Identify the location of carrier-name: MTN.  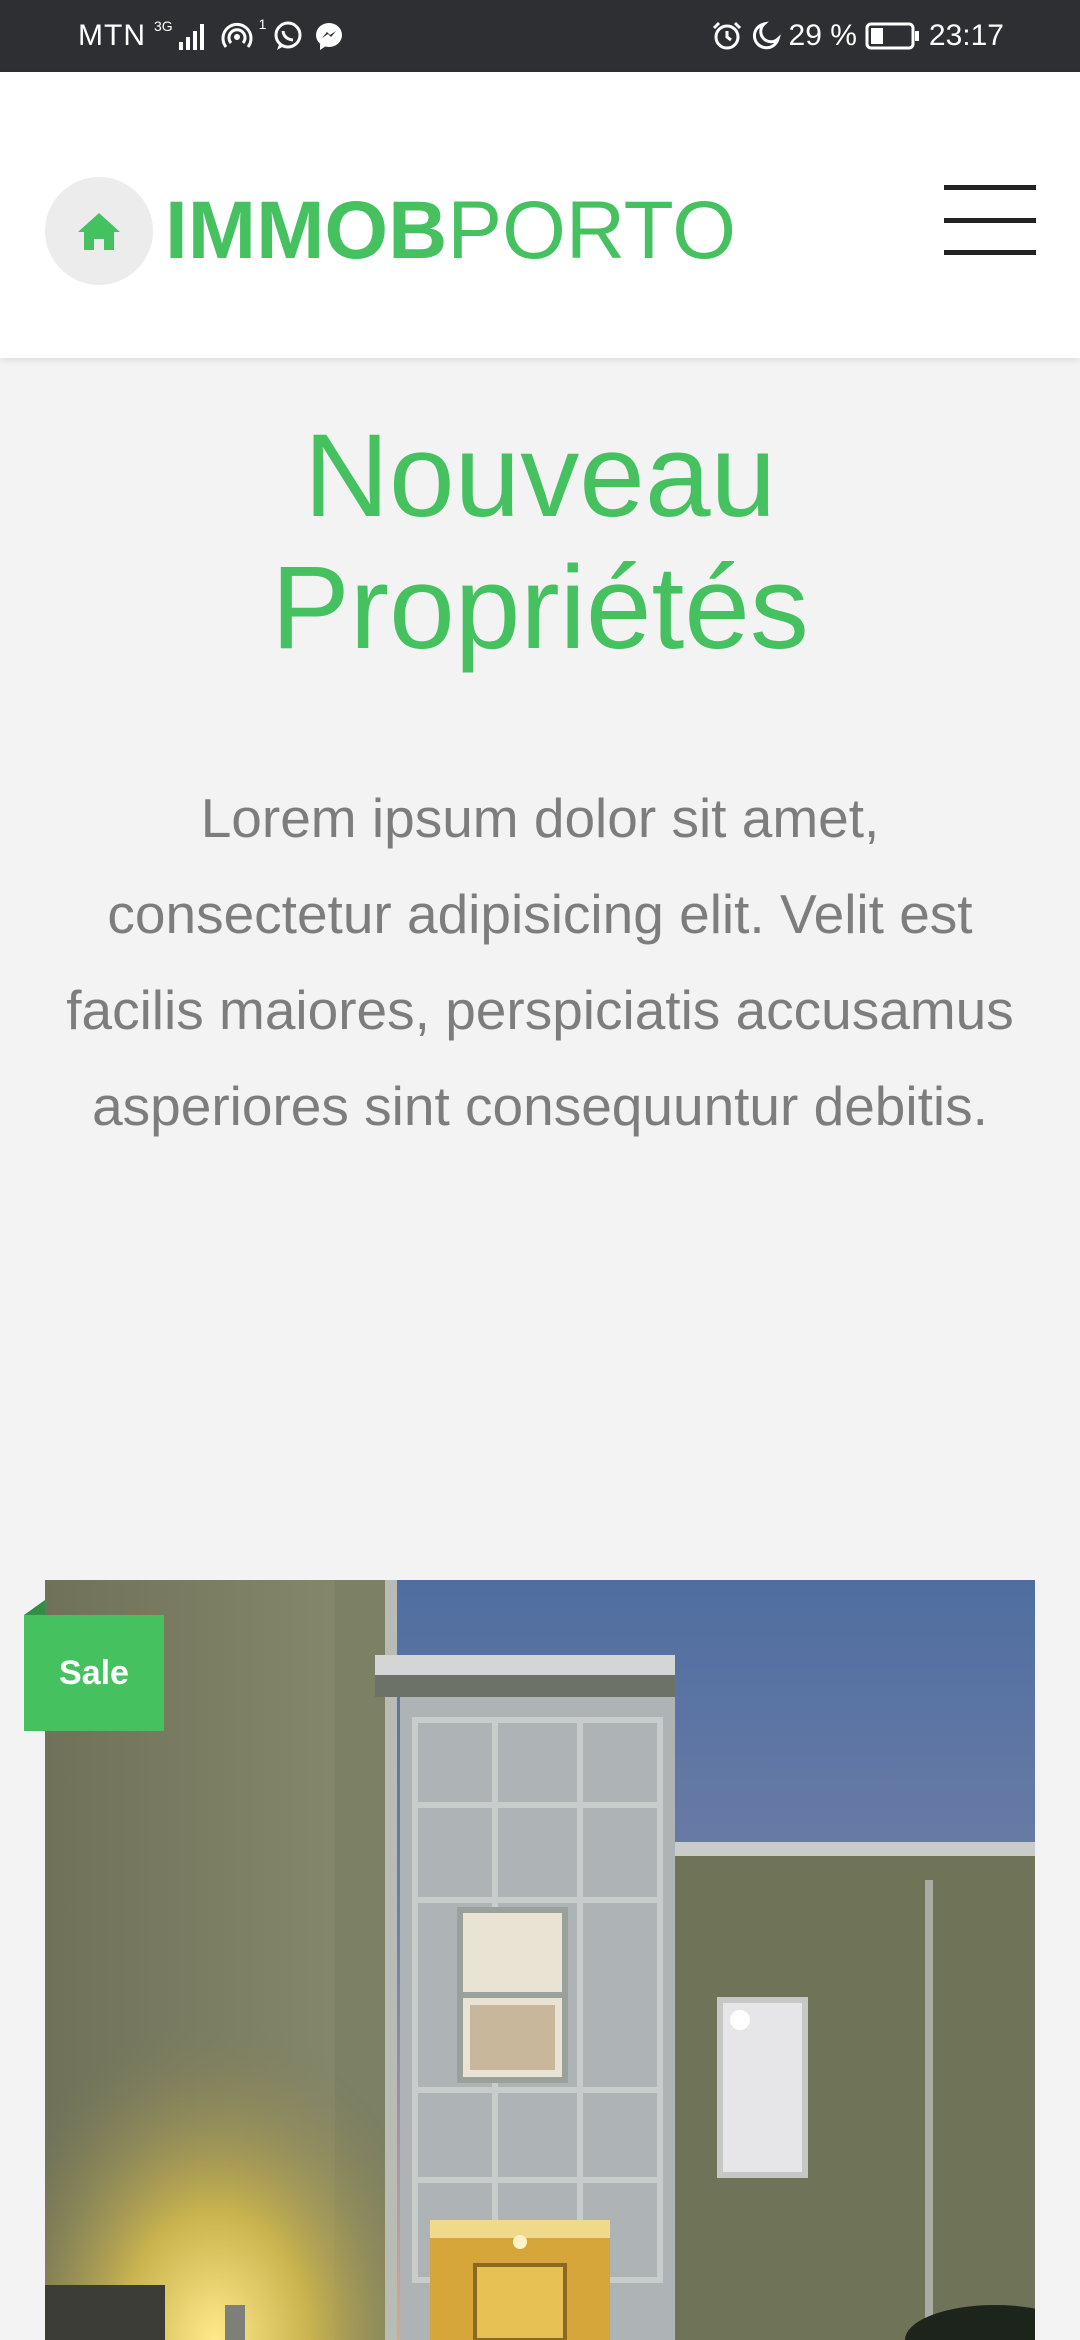
(112, 35).